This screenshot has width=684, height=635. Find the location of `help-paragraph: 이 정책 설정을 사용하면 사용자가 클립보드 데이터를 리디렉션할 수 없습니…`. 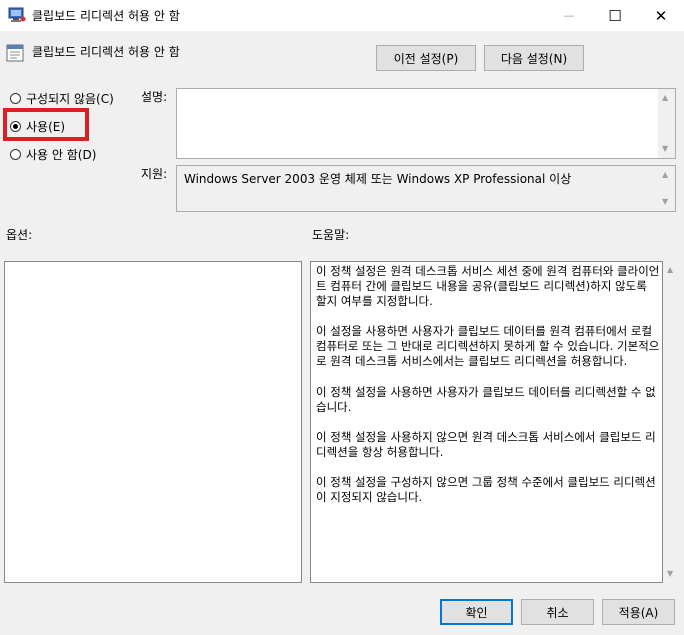

help-paragraph: 이 정책 설정을 사용하면 사용자가 클립보드 데이터를 리디렉션할 수 없습니… is located at coordinates (486, 399).